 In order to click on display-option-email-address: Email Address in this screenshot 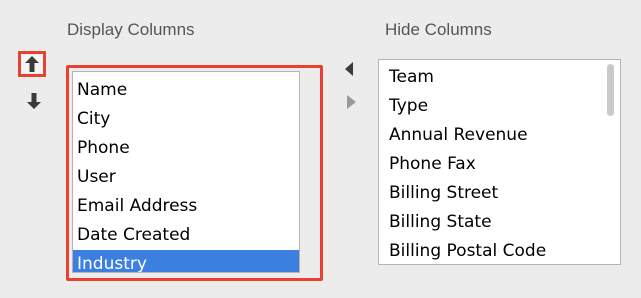, I will do `click(186, 206)`.